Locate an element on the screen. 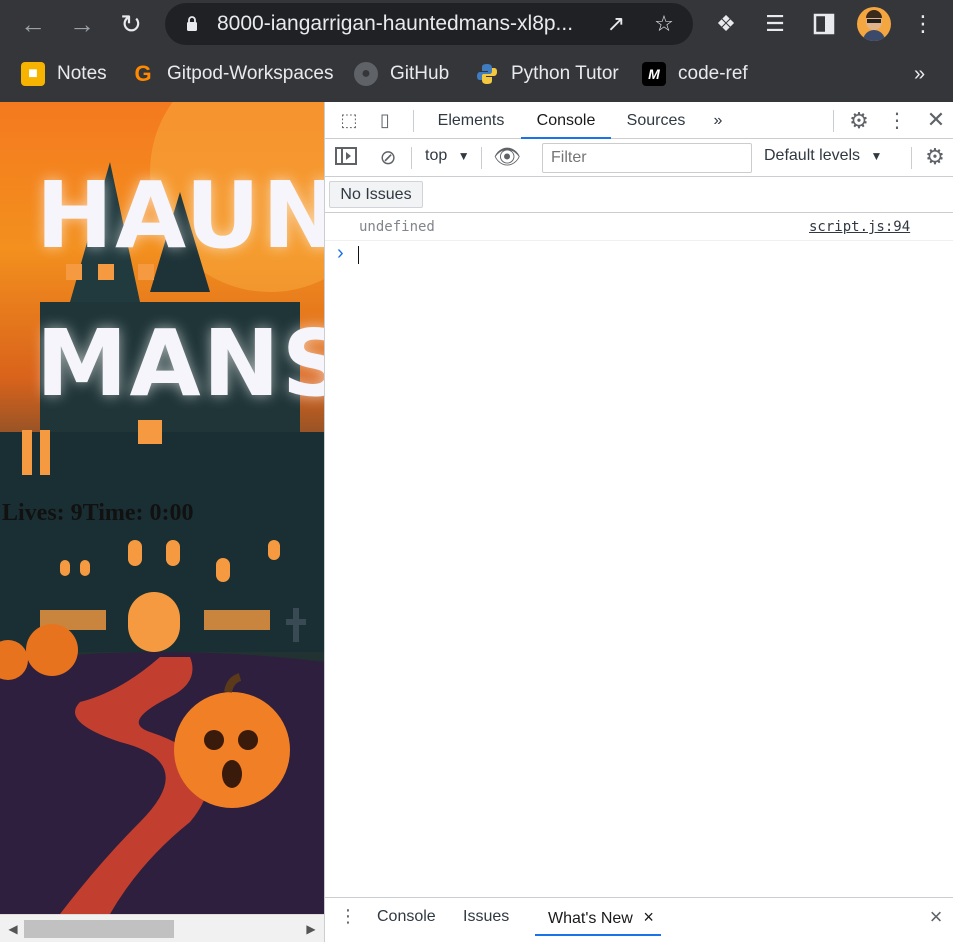 The image size is (953, 942). console-prompt-row: › is located at coordinates (639, 255).